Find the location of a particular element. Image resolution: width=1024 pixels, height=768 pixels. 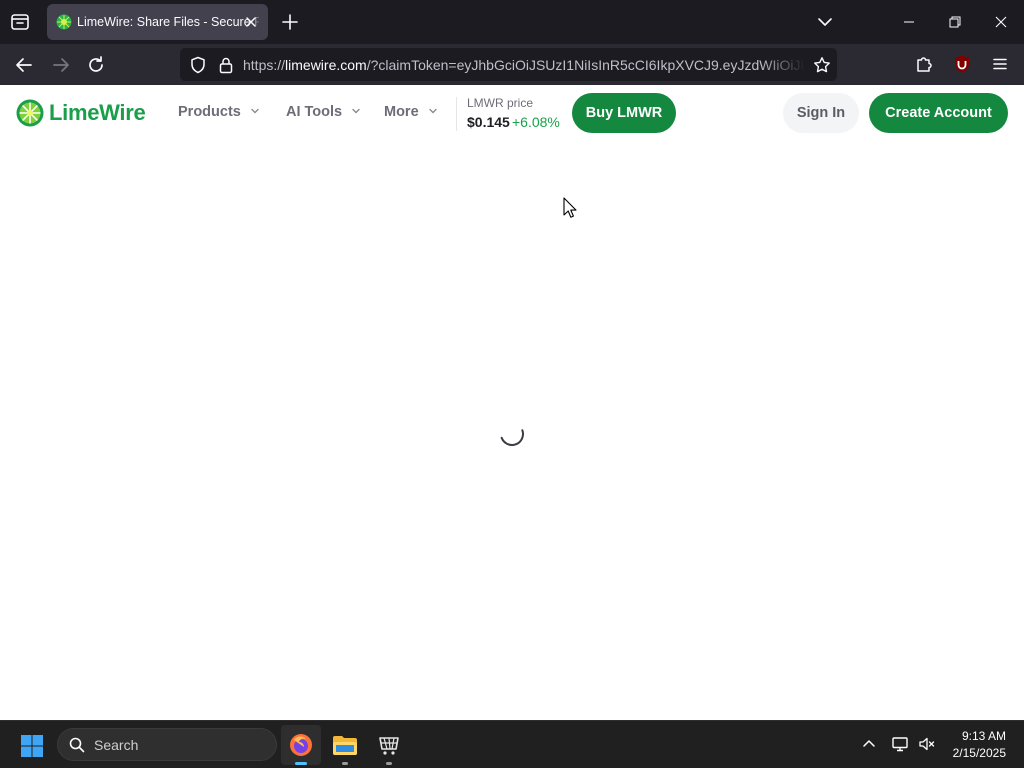

logo-text: LimeWire is located at coordinates (97, 112).